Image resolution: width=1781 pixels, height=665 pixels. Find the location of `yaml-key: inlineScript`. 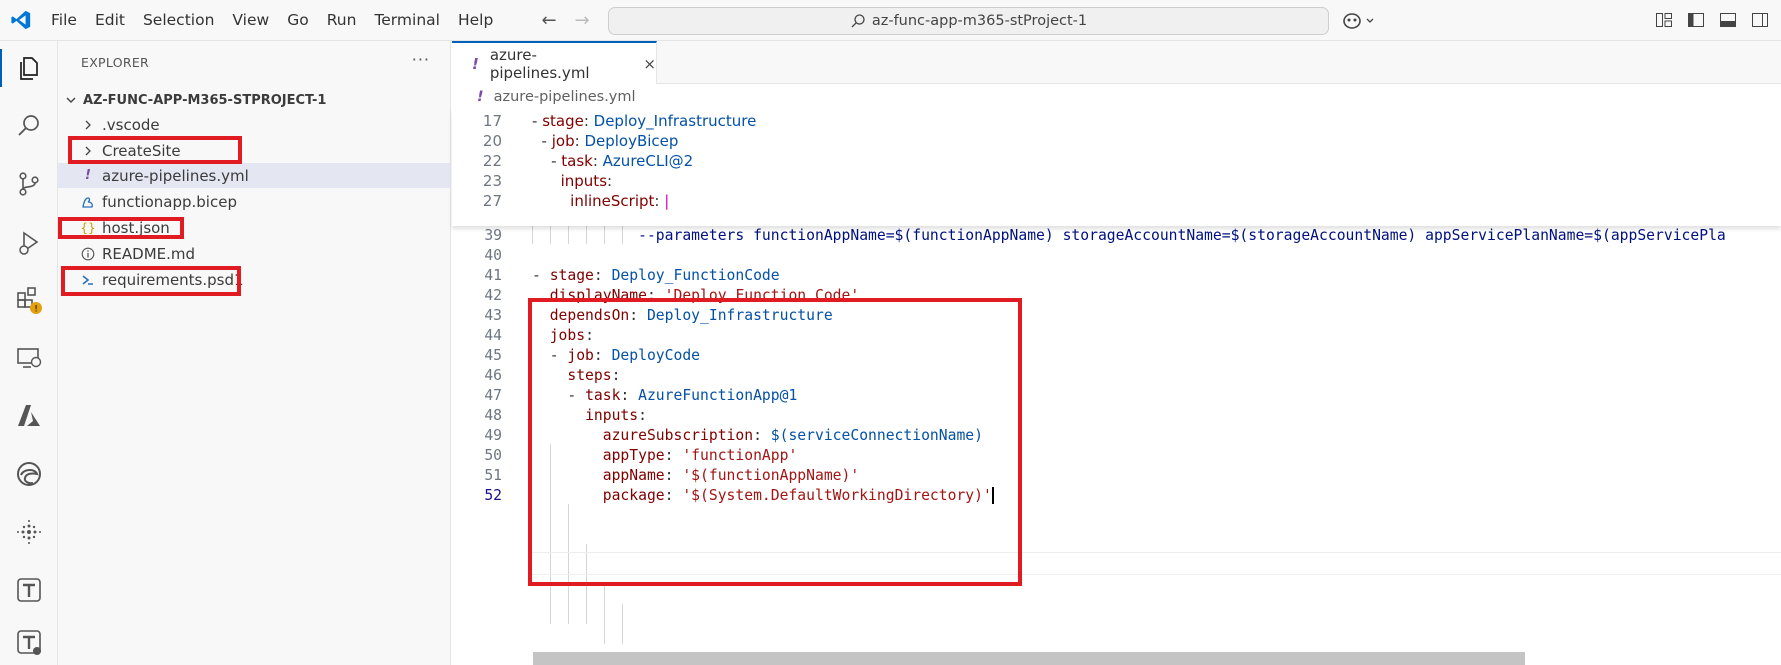

yaml-key: inlineScript is located at coordinates (612, 201).